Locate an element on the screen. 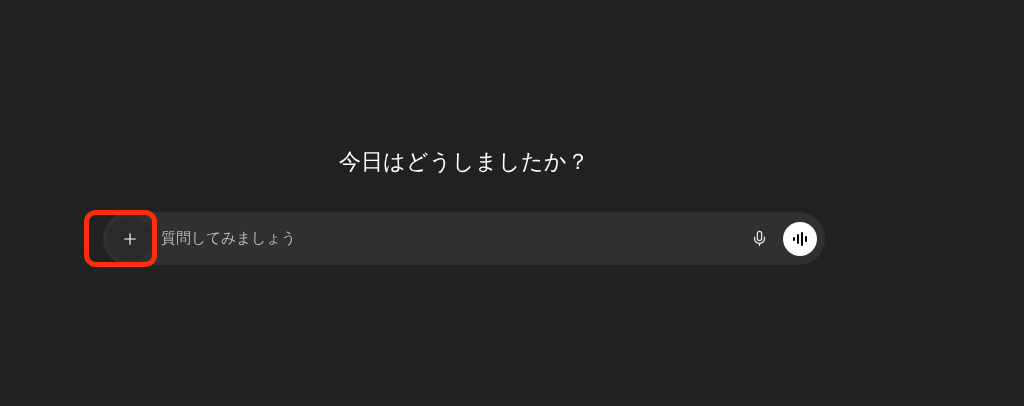 The image size is (1024, 406). heading: 今日はどうしましたか？ is located at coordinates (464, 162).